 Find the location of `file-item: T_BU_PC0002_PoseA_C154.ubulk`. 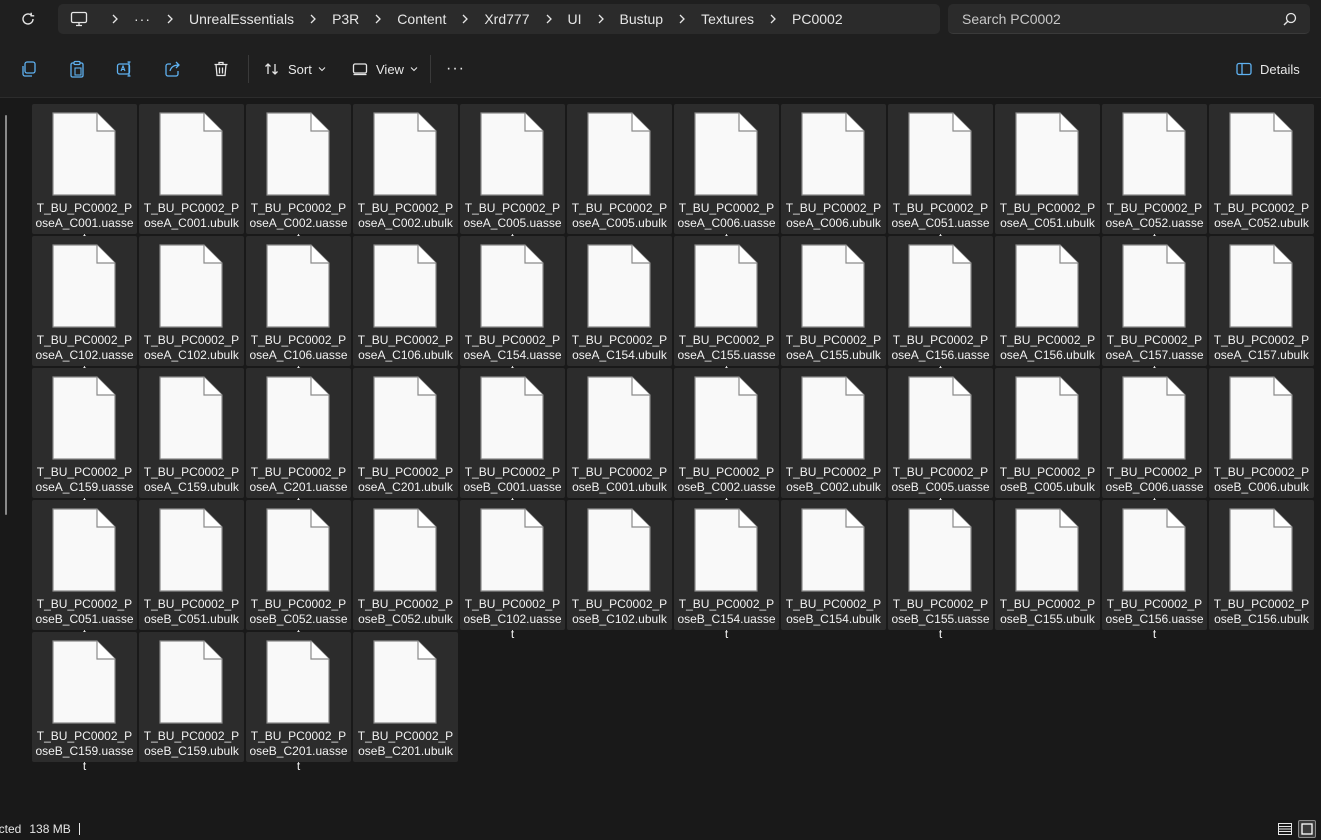

file-item: T_BU_PC0002_PoseA_C154.ubulk is located at coordinates (619, 301).